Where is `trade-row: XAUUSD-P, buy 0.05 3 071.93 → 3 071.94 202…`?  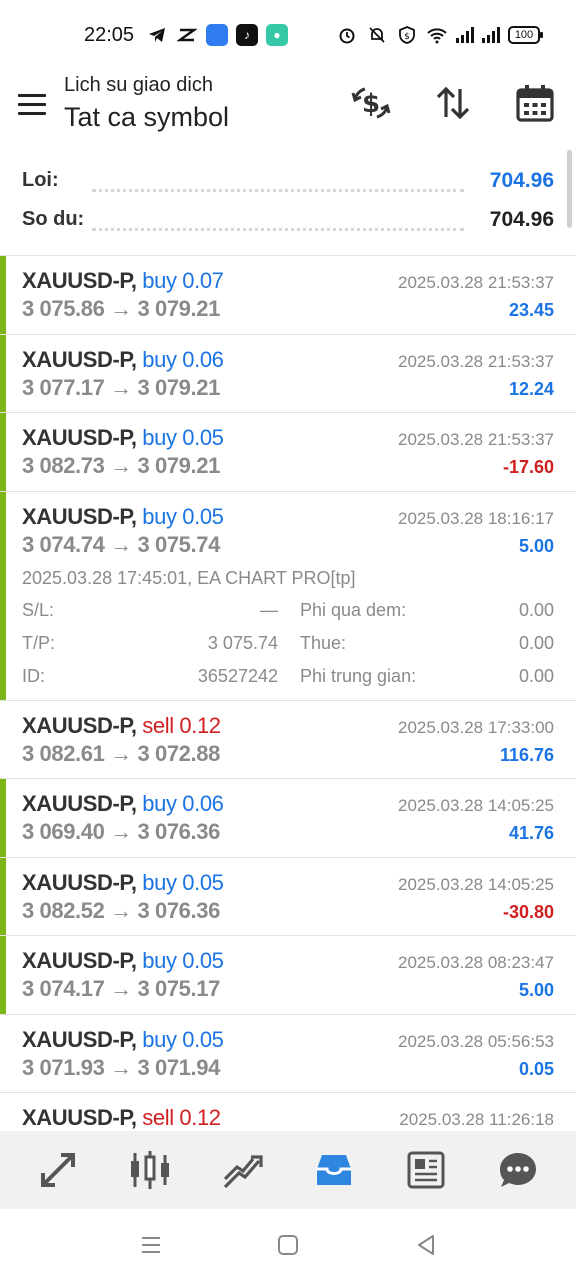
trade-row: XAUUSD-P, buy 0.05 3 071.93 → 3 071.94 202… is located at coordinates (288, 1054).